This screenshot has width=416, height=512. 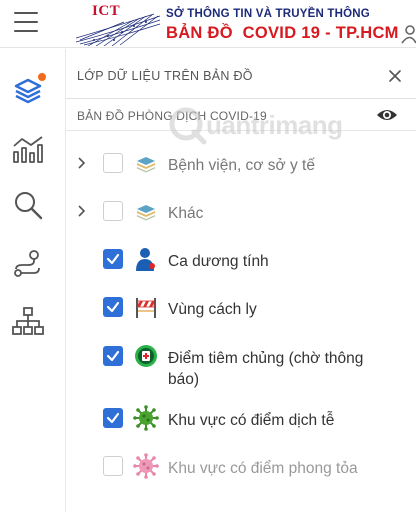 I want to click on layer-panel-header: LỚP DỮ LIỆU TRÊN BẢN ĐỒ, so click(x=241, y=74).